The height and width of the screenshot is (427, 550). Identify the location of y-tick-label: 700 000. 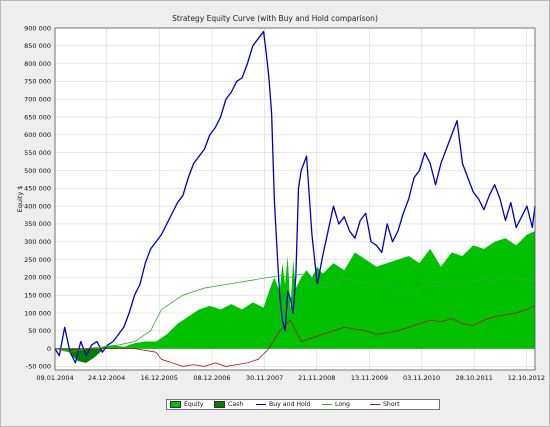
(37, 100).